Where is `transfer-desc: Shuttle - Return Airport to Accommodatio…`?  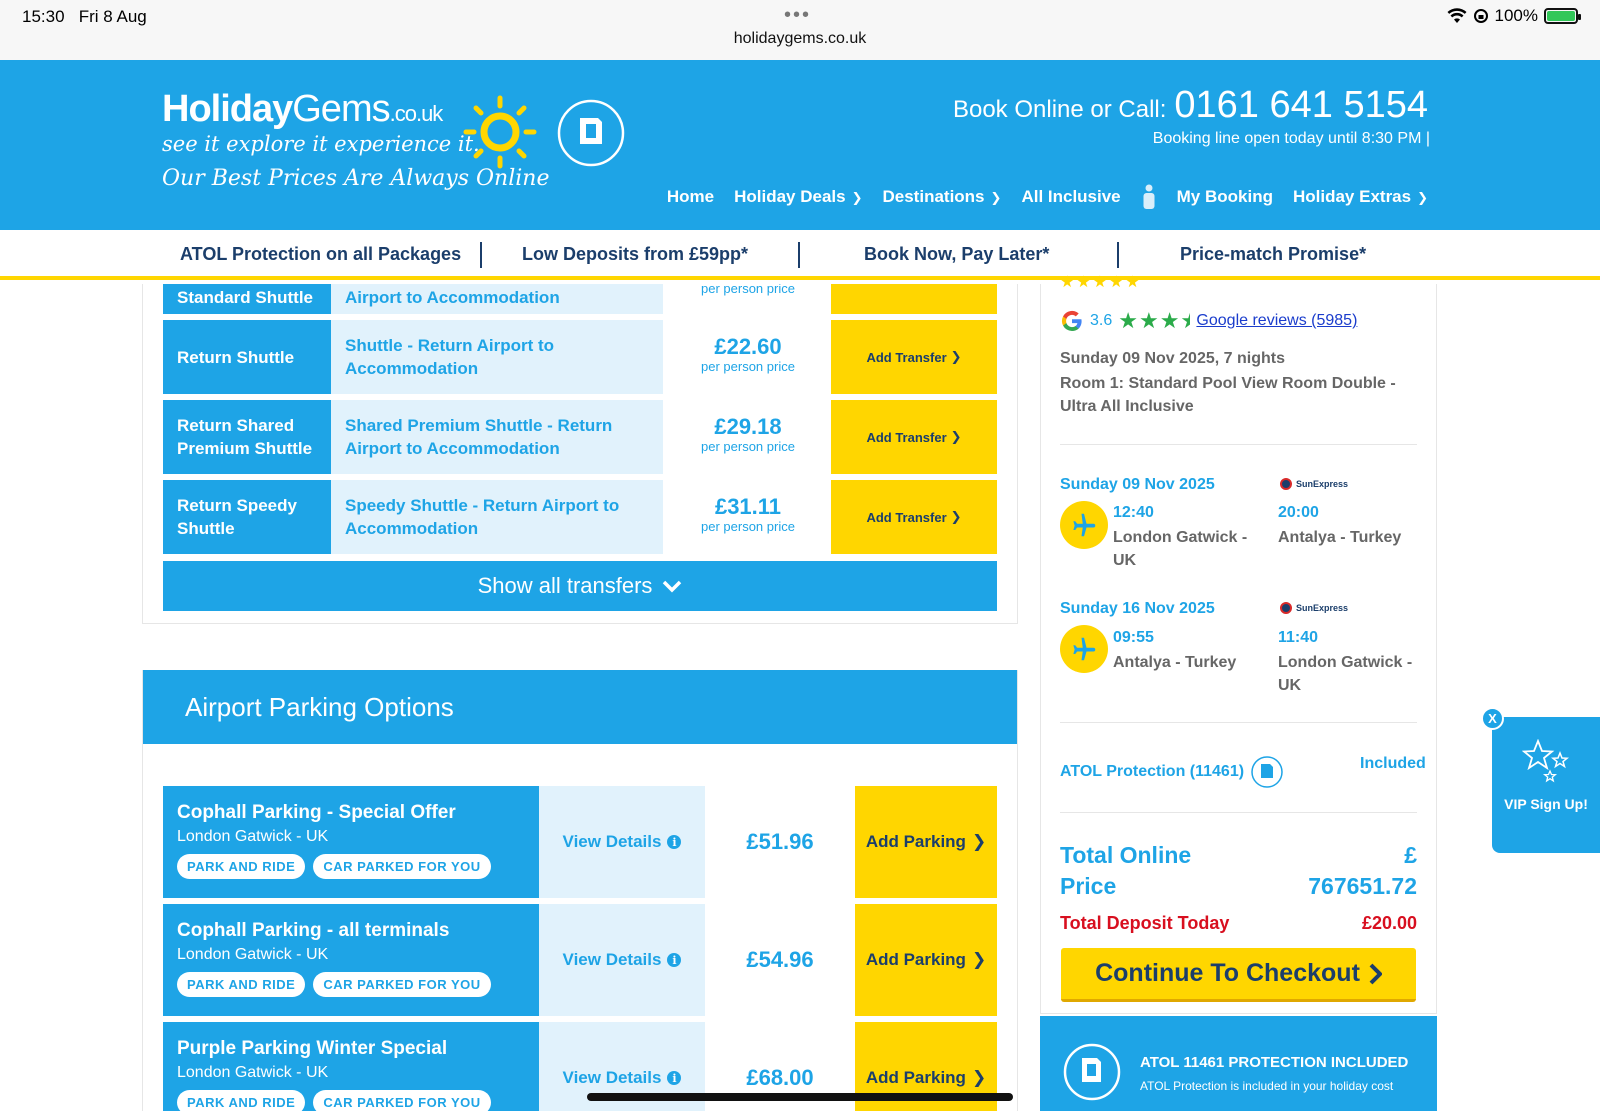 transfer-desc: Shuttle - Return Airport to Accommodatio… is located at coordinates (497, 357).